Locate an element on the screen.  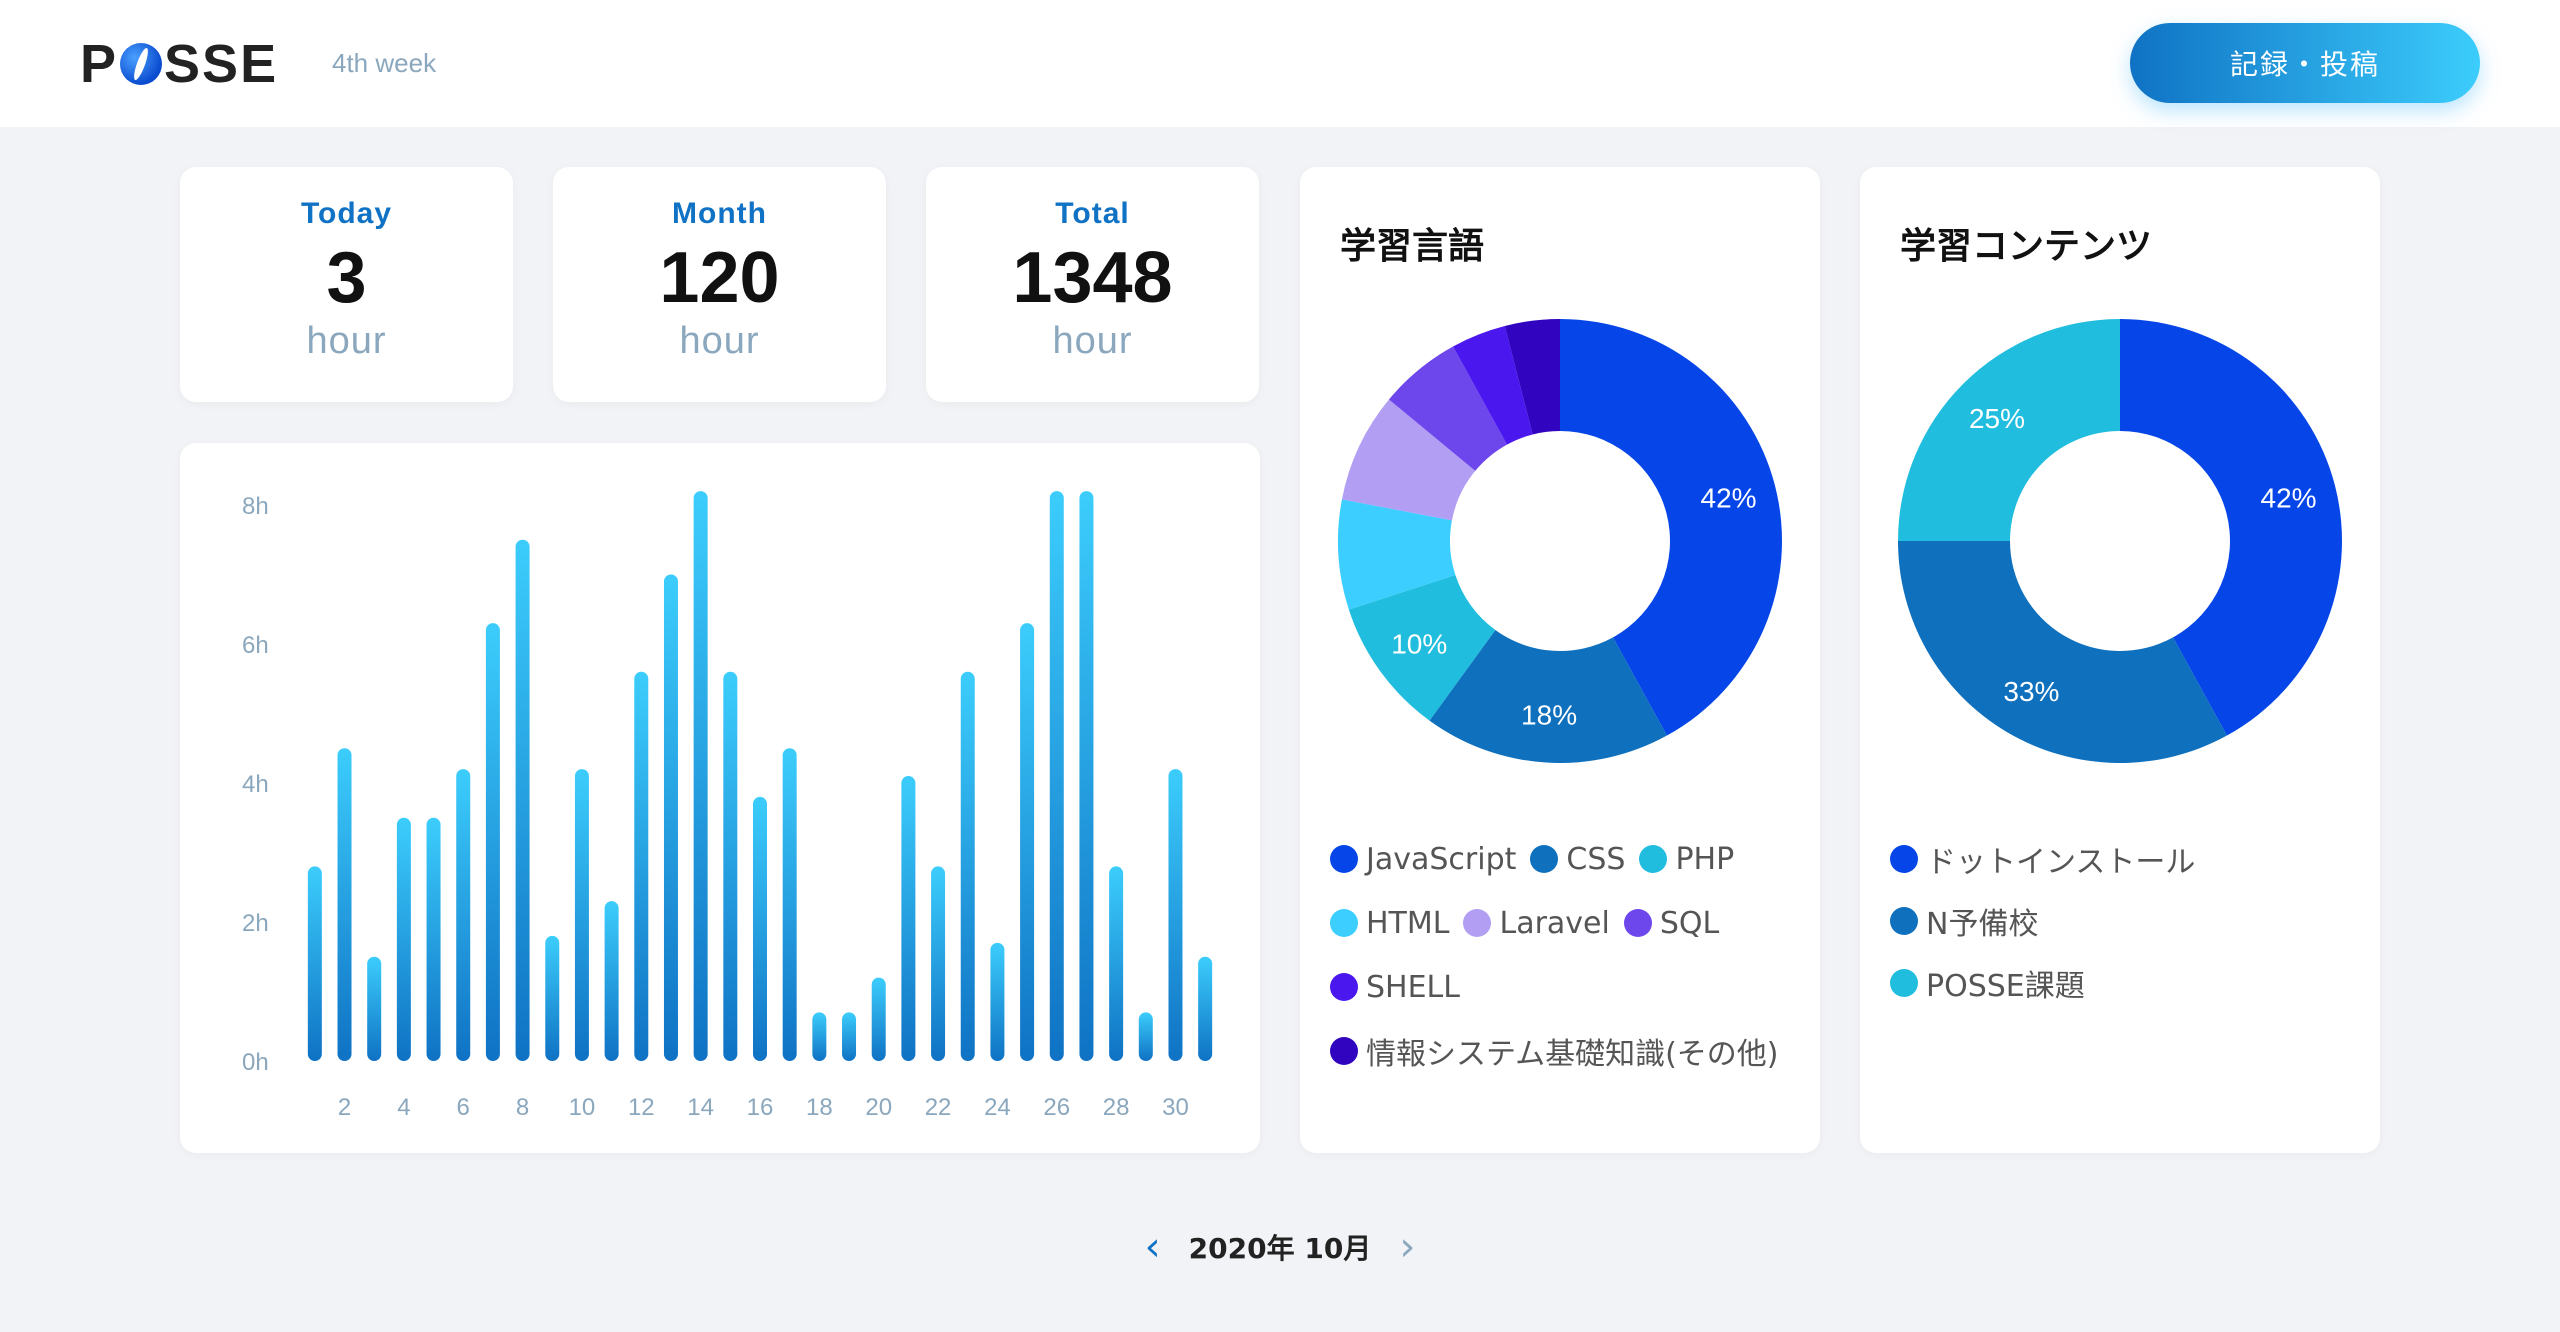
legend-label: HTML is located at coordinates (1408, 923).